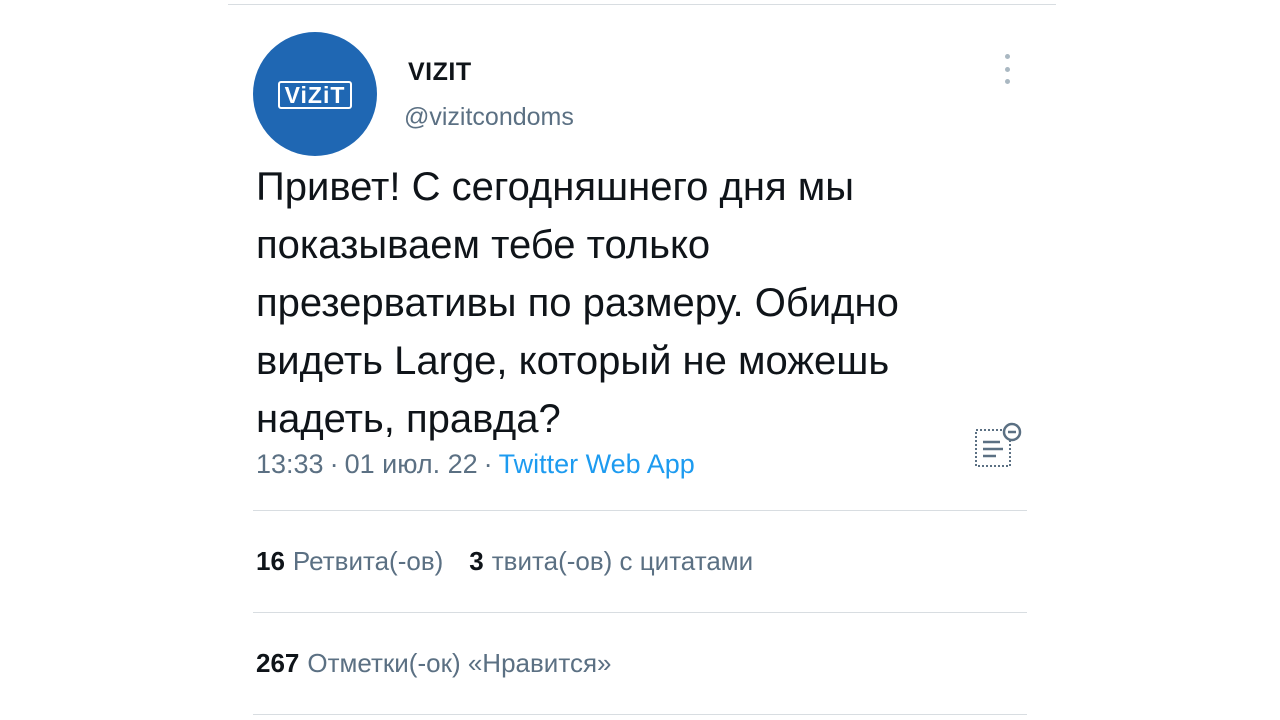  Describe the element at coordinates (489, 117) in the screenshot. I see `user-handle: @vizitcondoms` at that location.